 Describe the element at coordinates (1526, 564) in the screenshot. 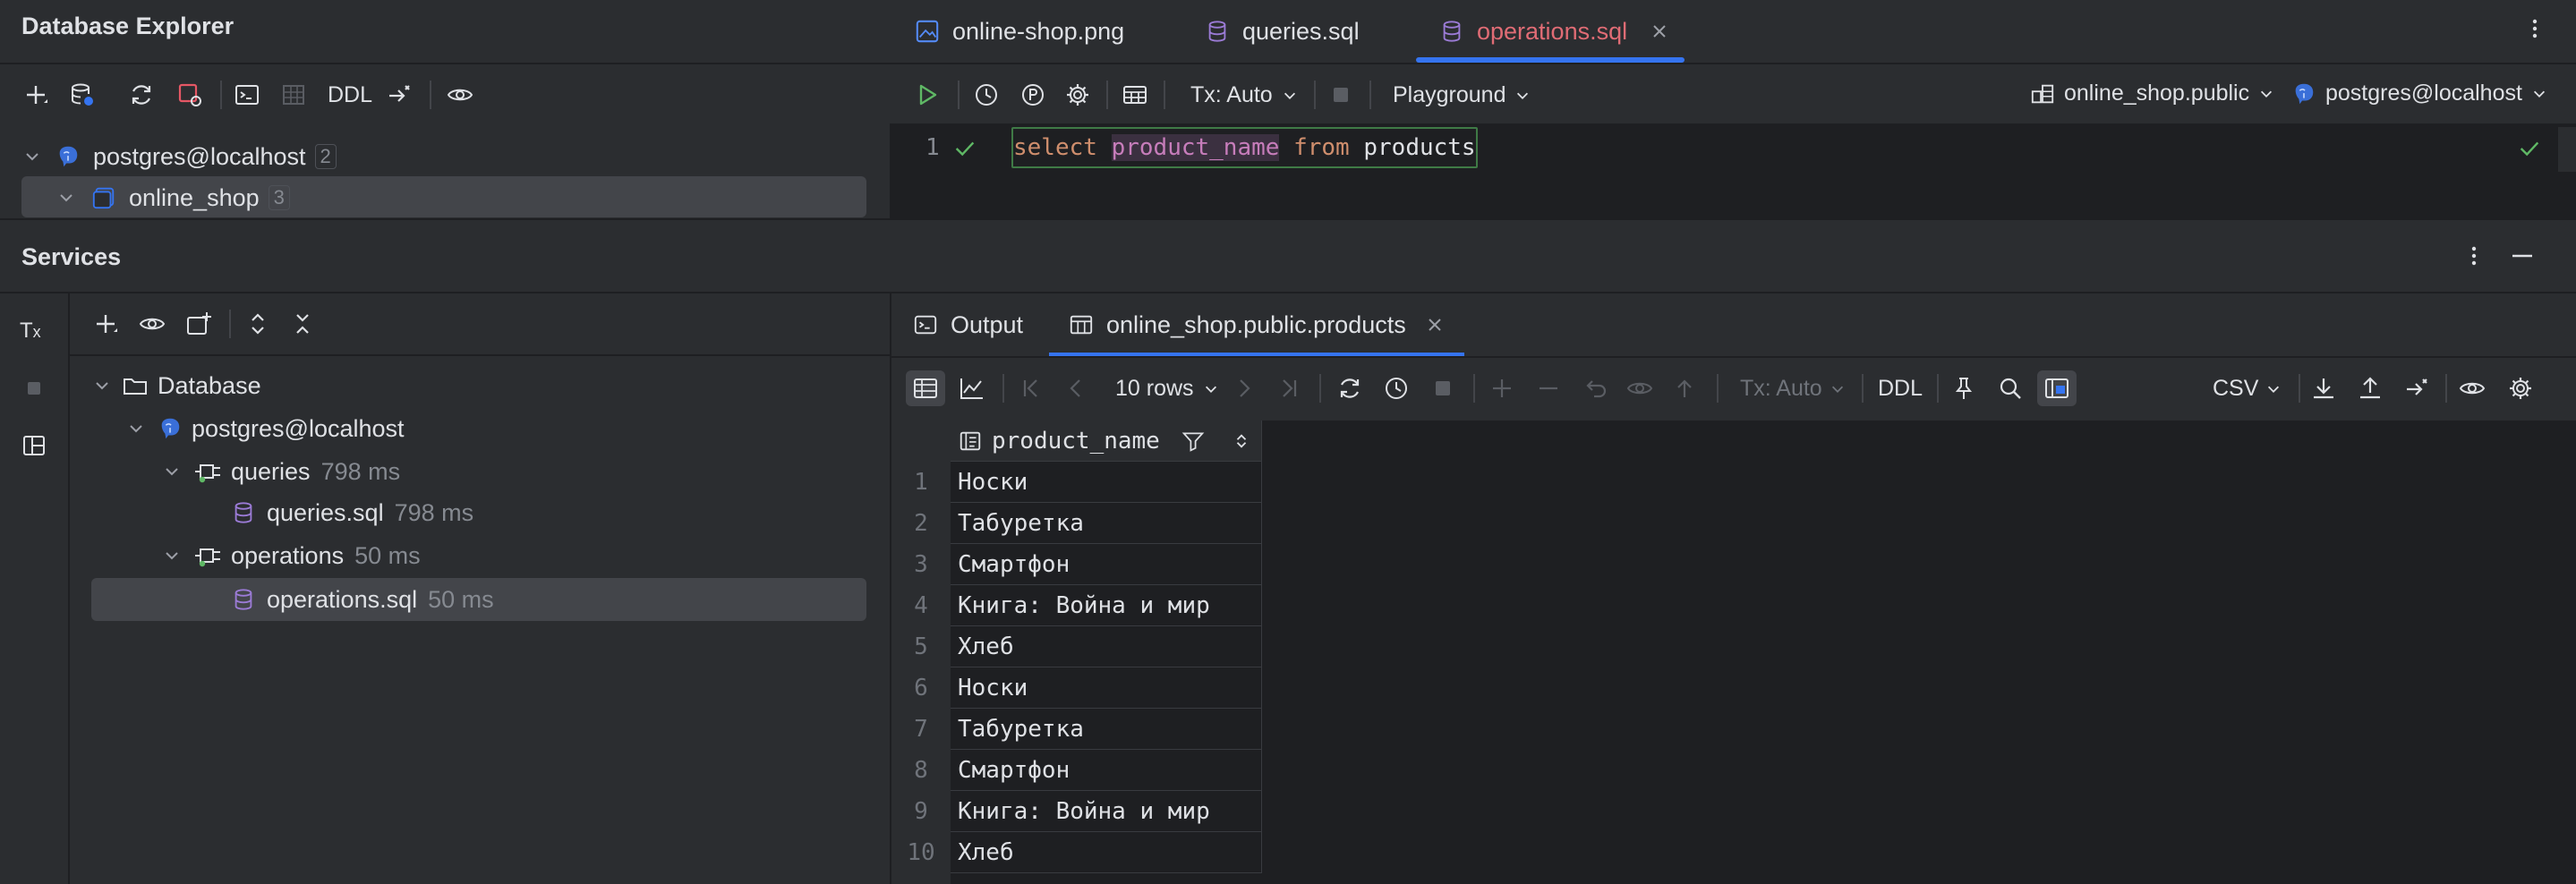

I see `table-row: 3 Смартфон` at that location.